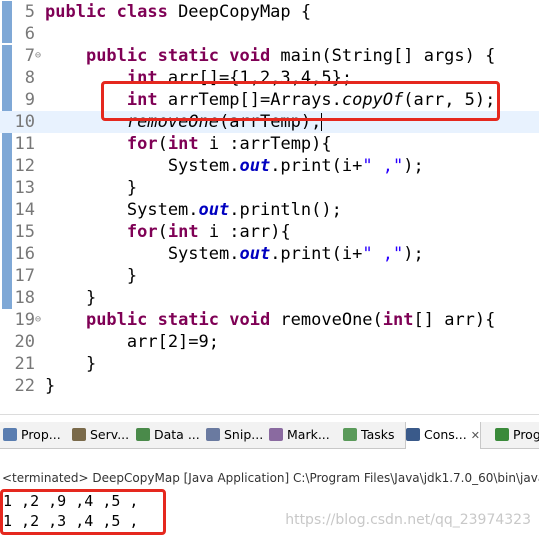 This screenshot has height=541, width=539. What do you see at coordinates (24, 298) in the screenshot?
I see `line-number: 18` at bounding box center [24, 298].